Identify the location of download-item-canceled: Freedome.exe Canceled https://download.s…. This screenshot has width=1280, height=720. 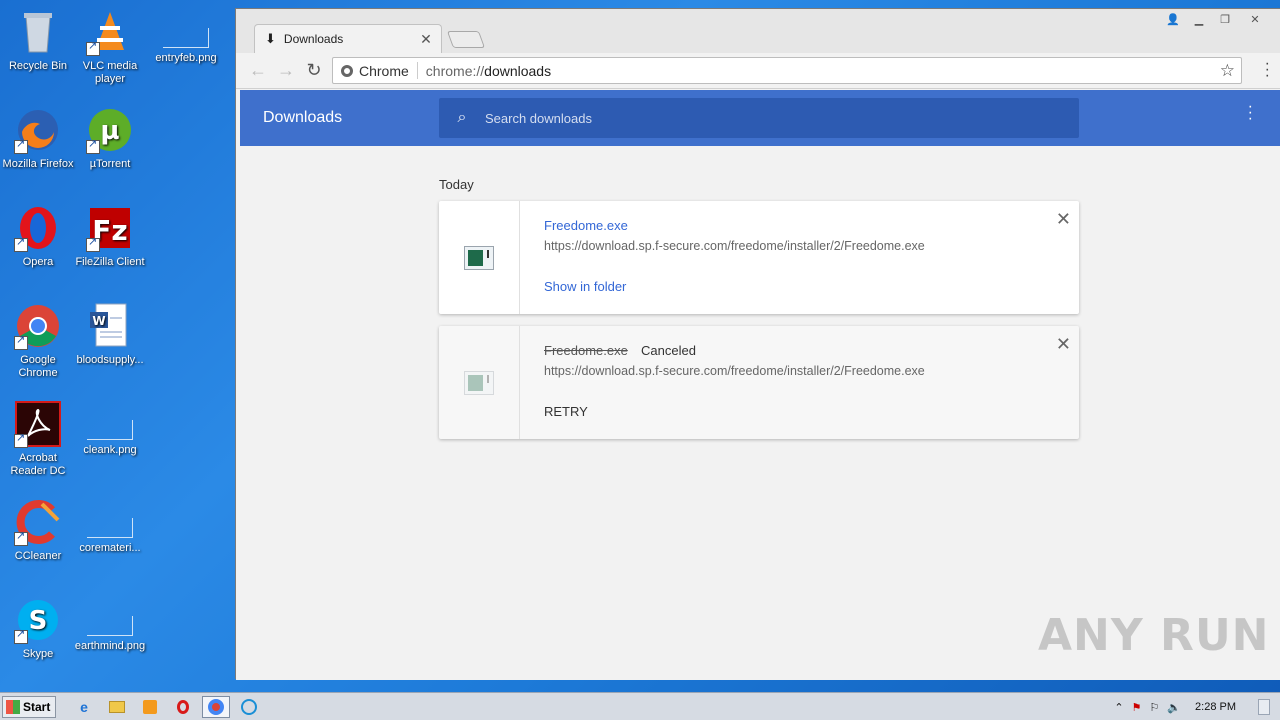
(759, 382).